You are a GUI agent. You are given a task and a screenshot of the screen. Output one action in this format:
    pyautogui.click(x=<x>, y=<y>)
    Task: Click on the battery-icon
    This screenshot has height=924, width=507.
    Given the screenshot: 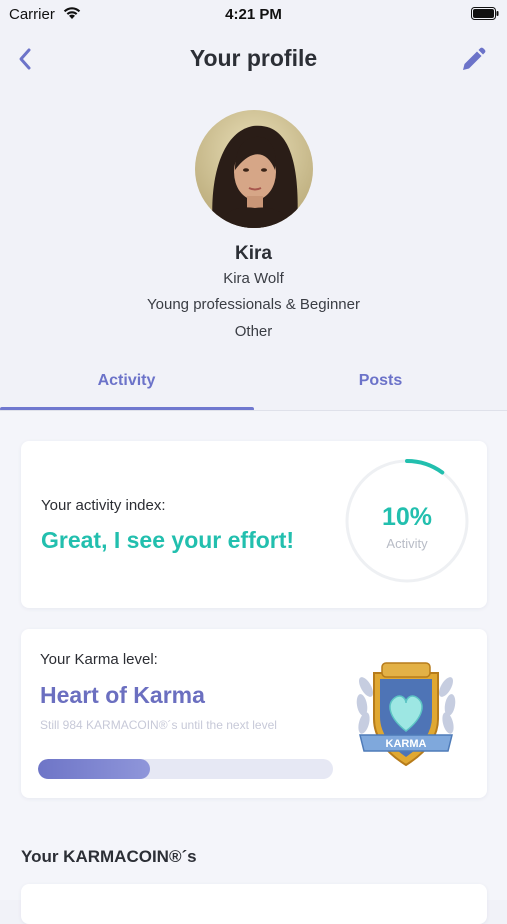 What is the action you would take?
    pyautogui.click(x=485, y=13)
    